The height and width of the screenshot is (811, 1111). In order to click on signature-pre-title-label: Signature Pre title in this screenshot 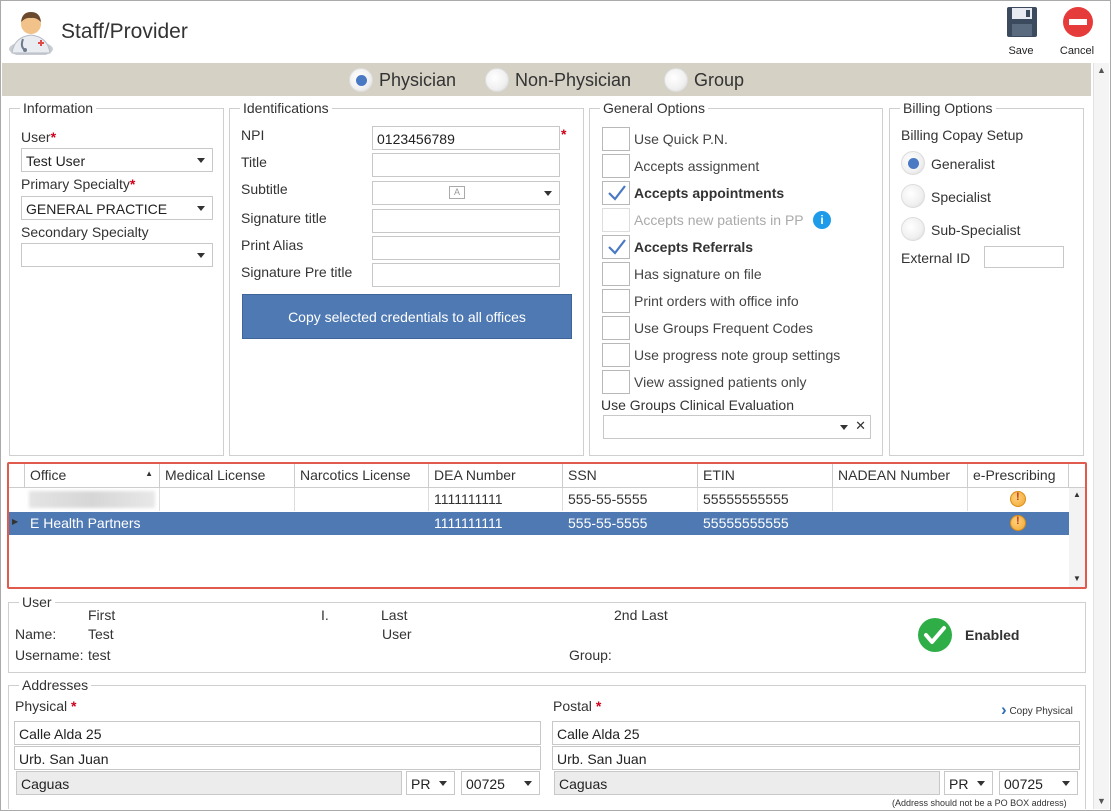, I will do `click(297, 272)`.